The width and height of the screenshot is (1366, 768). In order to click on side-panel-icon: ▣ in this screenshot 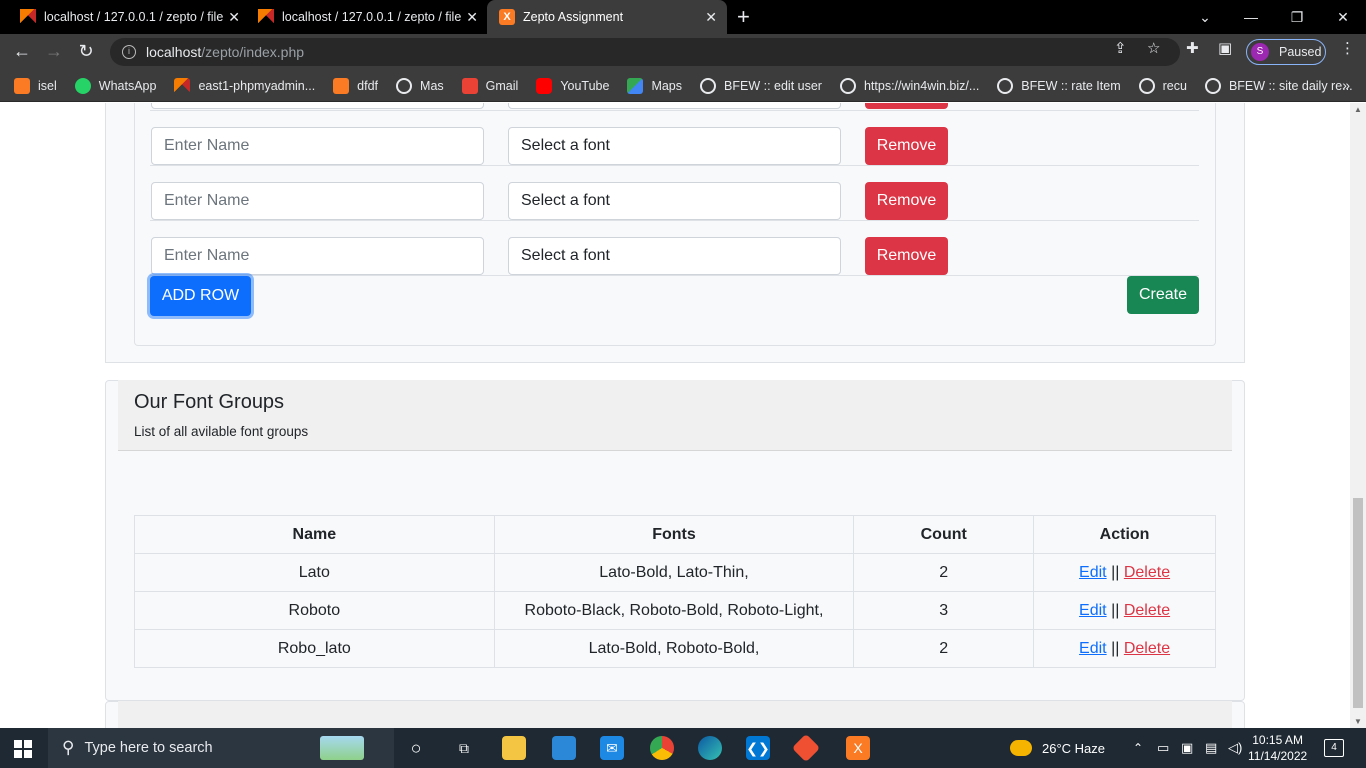, I will do `click(1225, 48)`.